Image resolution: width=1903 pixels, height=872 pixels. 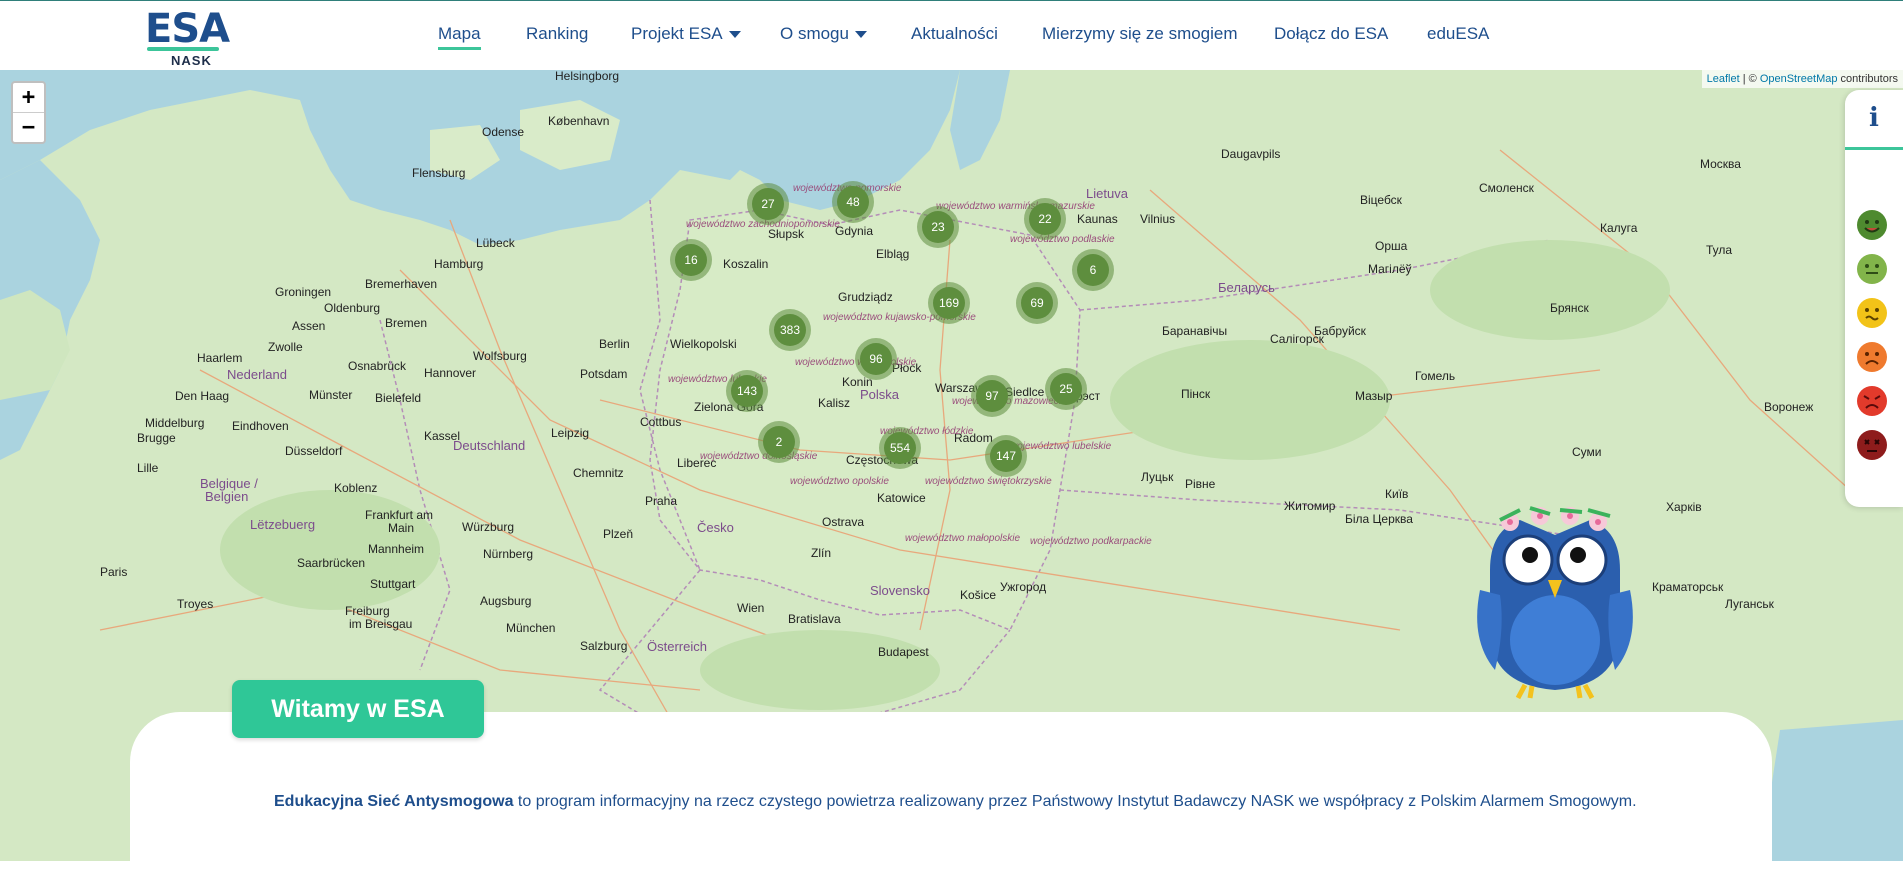 What do you see at coordinates (618, 534) in the screenshot?
I see `map-label-pilsen: Plzeň` at bounding box center [618, 534].